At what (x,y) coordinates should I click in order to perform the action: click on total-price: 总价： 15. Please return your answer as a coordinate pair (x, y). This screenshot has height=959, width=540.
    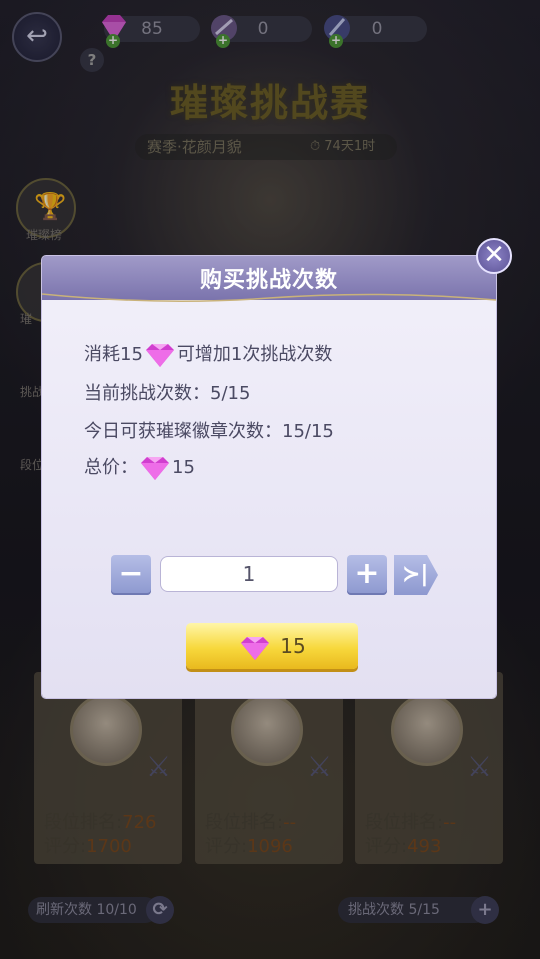
    Looking at the image, I should click on (139, 467).